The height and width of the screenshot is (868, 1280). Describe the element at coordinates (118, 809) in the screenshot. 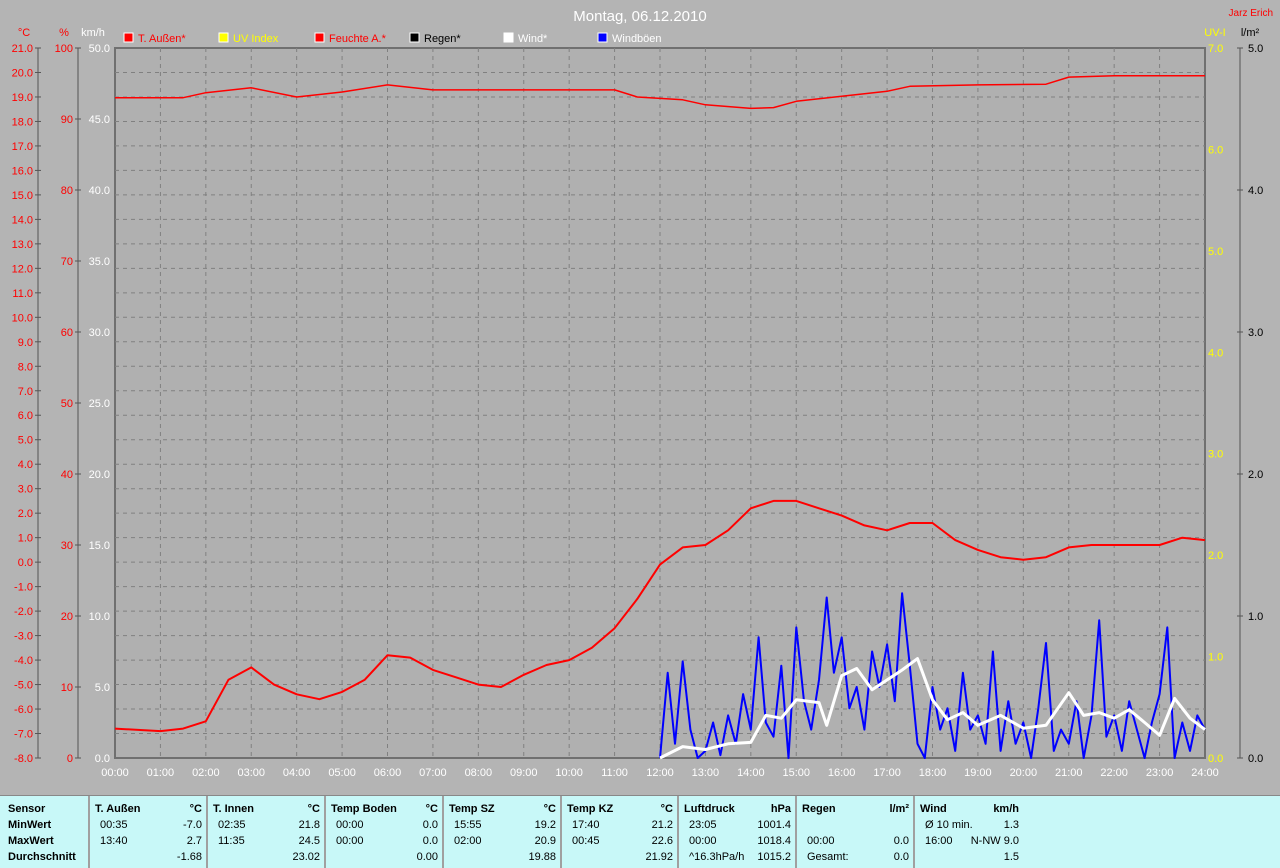

I see `column-header: T. Außen` at that location.